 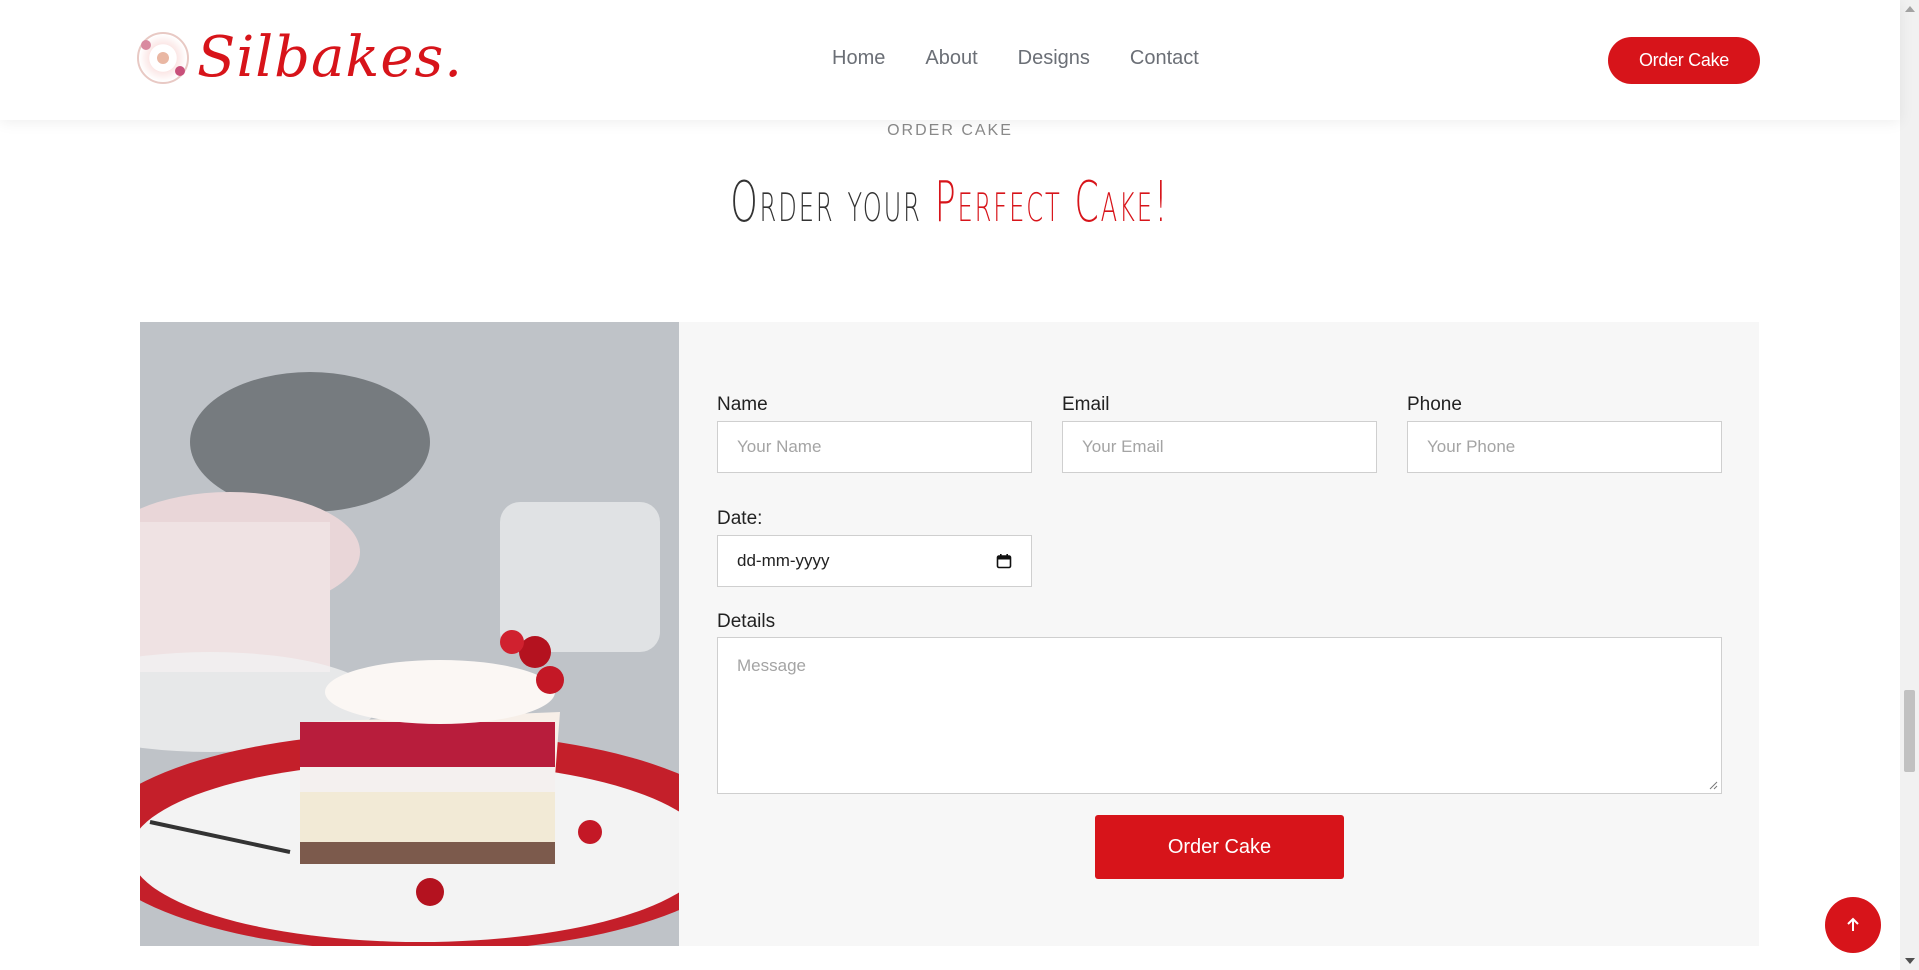 What do you see at coordinates (1909, 731) in the screenshot?
I see `scrollbar-thumb` at bounding box center [1909, 731].